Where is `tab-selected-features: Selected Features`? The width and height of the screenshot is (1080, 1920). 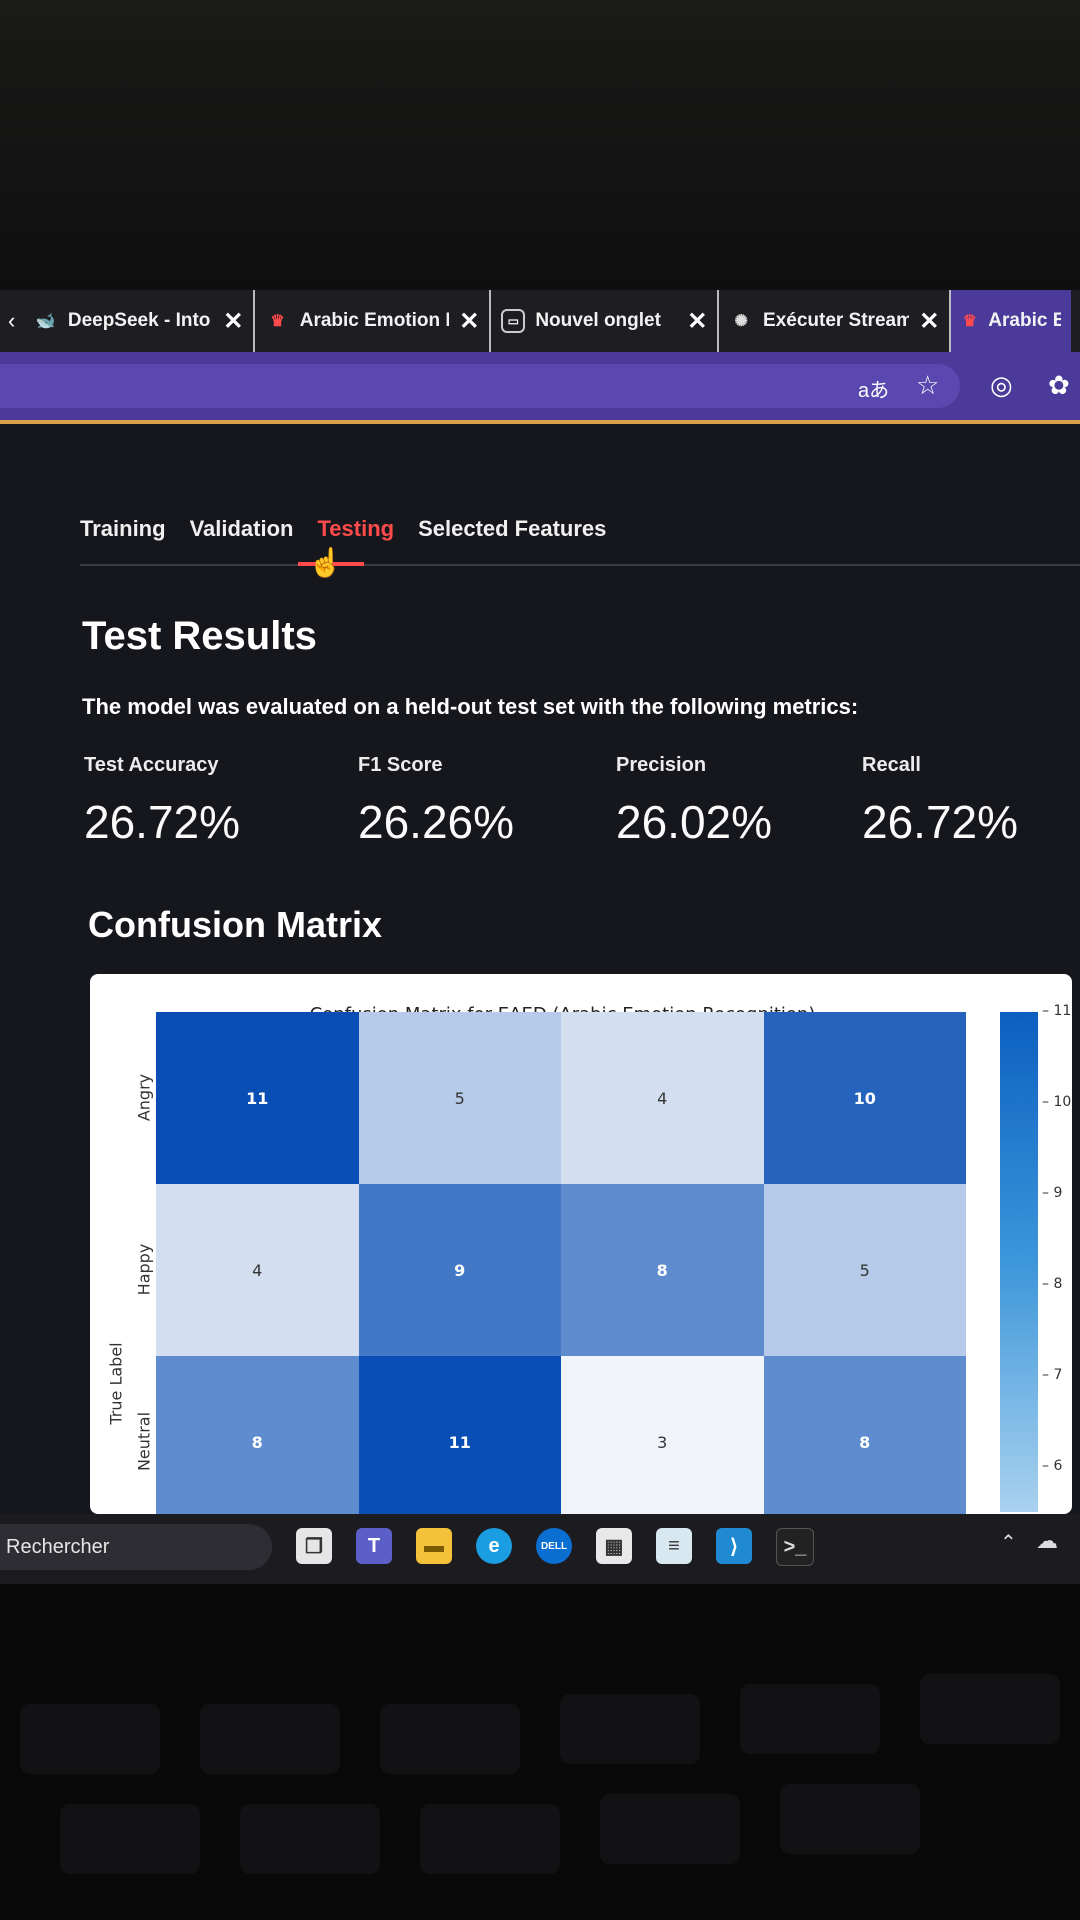
tab-selected-features: Selected Features is located at coordinates (512, 529).